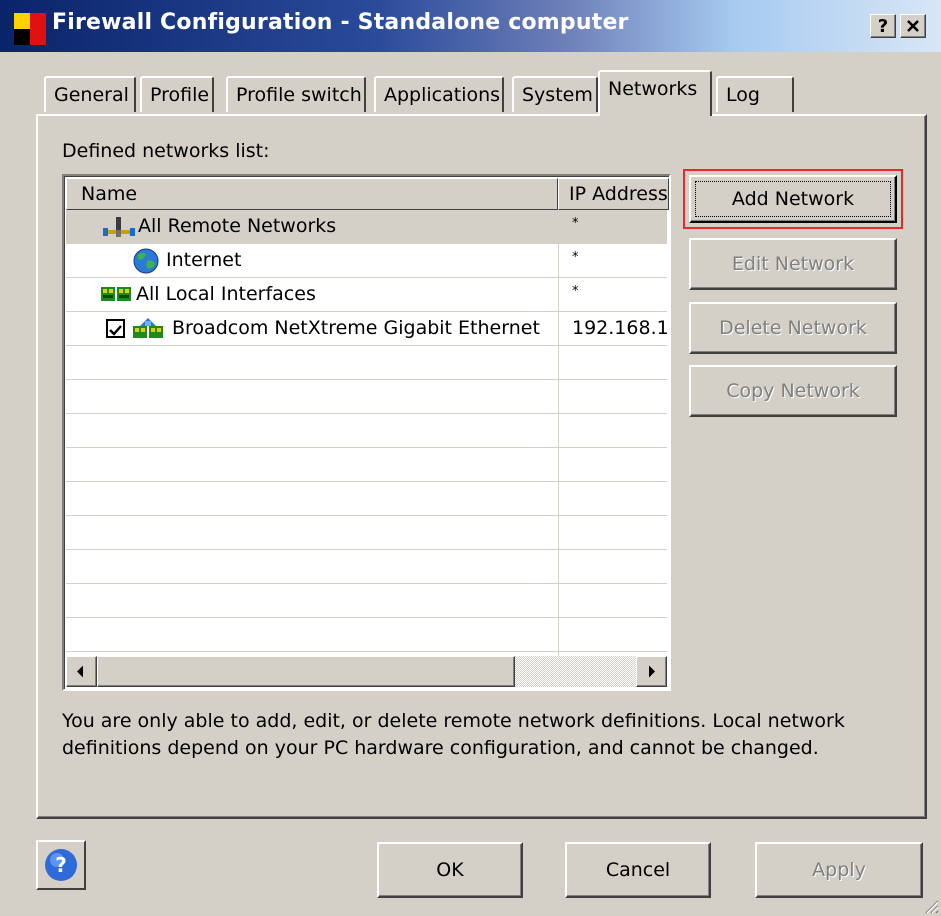  Describe the element at coordinates (116, 294) in the screenshot. I see `local-interfaces-icon` at that location.